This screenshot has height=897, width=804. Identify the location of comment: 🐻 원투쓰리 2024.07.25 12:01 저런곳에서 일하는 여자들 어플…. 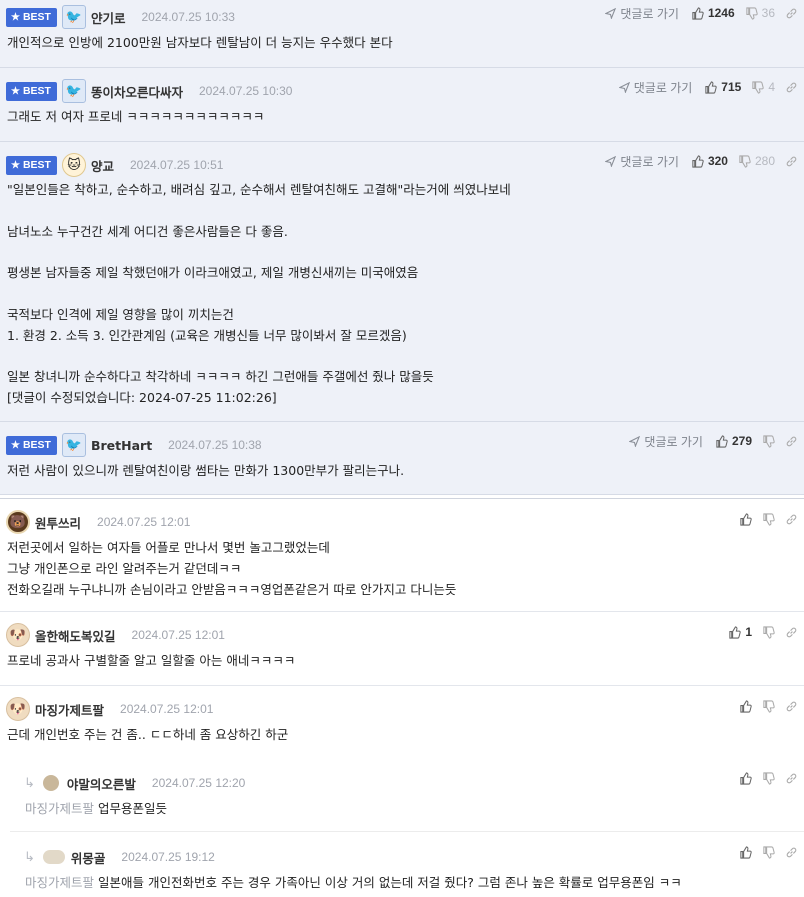
(402, 555).